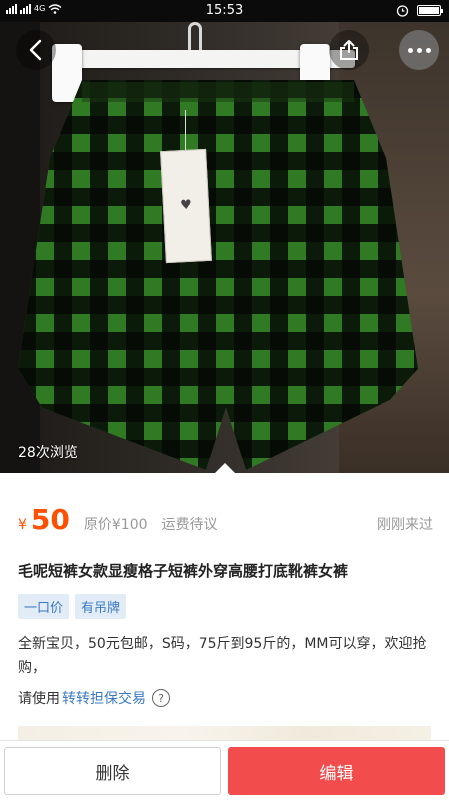 The width and height of the screenshot is (449, 800). I want to click on more-dots-icon, so click(419, 50).